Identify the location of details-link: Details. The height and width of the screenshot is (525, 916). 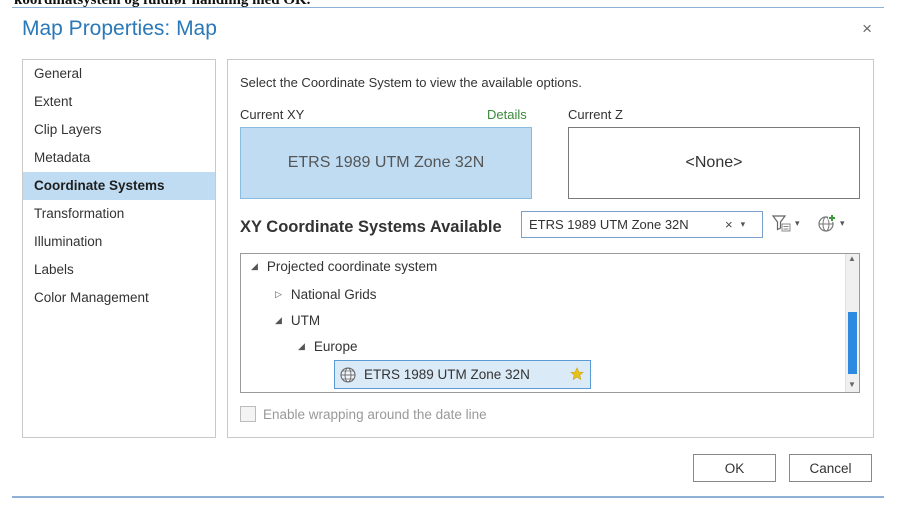
(507, 114).